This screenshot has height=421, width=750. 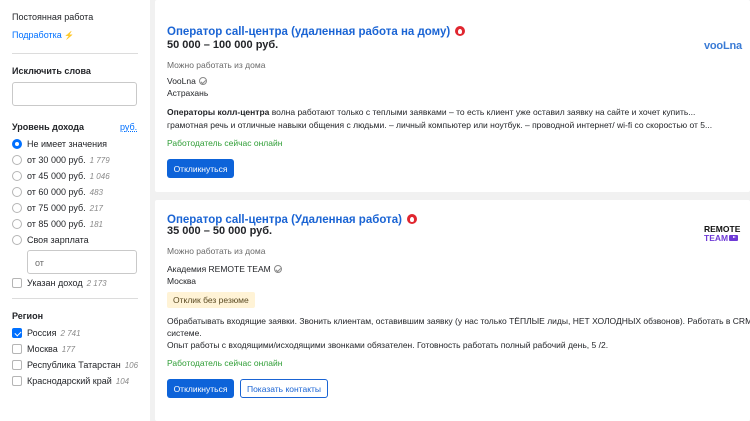 What do you see at coordinates (17, 381) in the screenshot?
I see `region-checkbox-krasnodar` at bounding box center [17, 381].